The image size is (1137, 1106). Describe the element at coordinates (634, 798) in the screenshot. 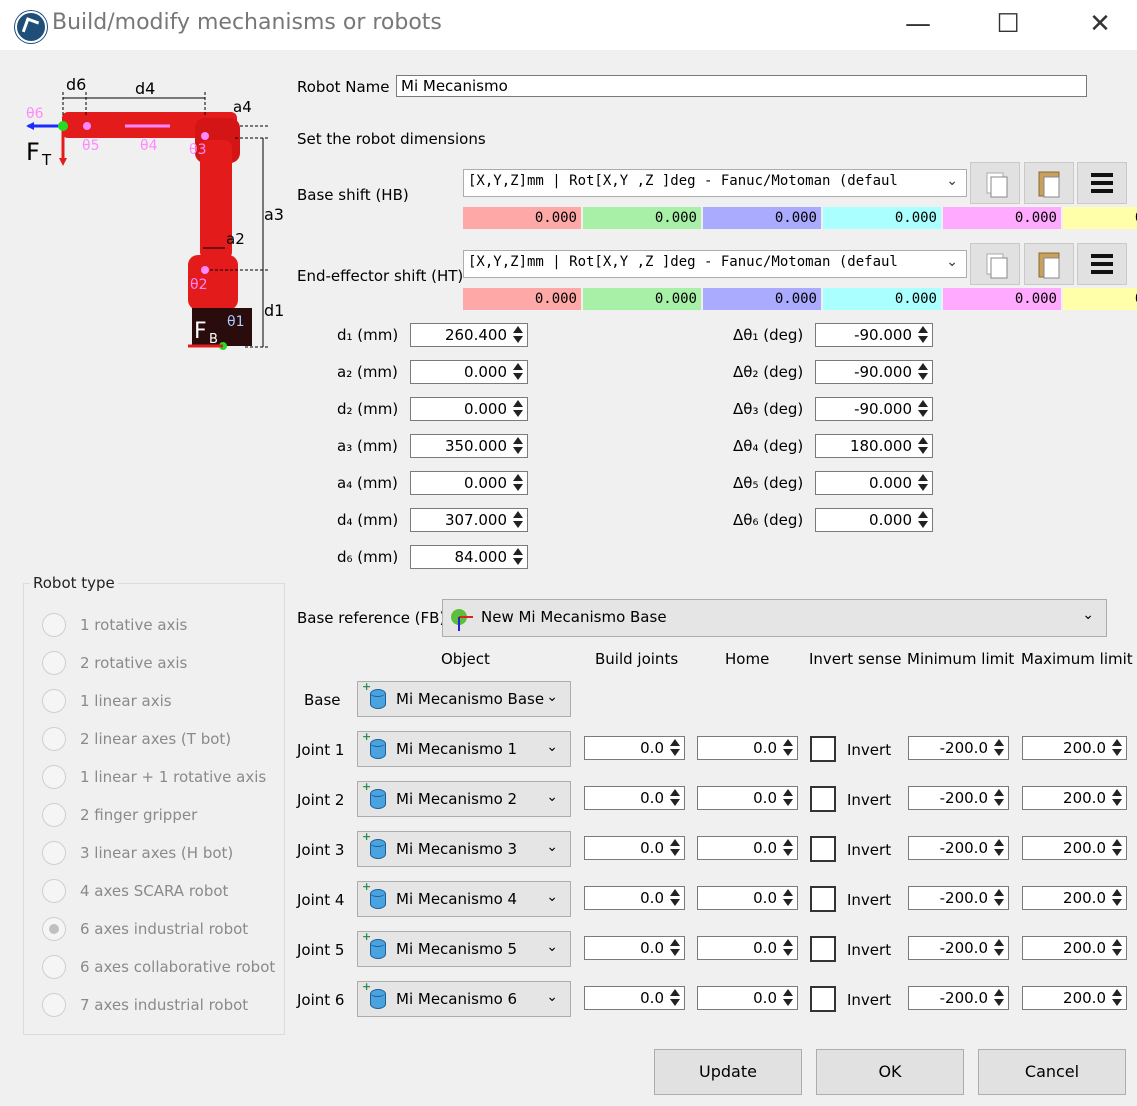

I see `build-joint-spinbox-2: 0.0` at that location.